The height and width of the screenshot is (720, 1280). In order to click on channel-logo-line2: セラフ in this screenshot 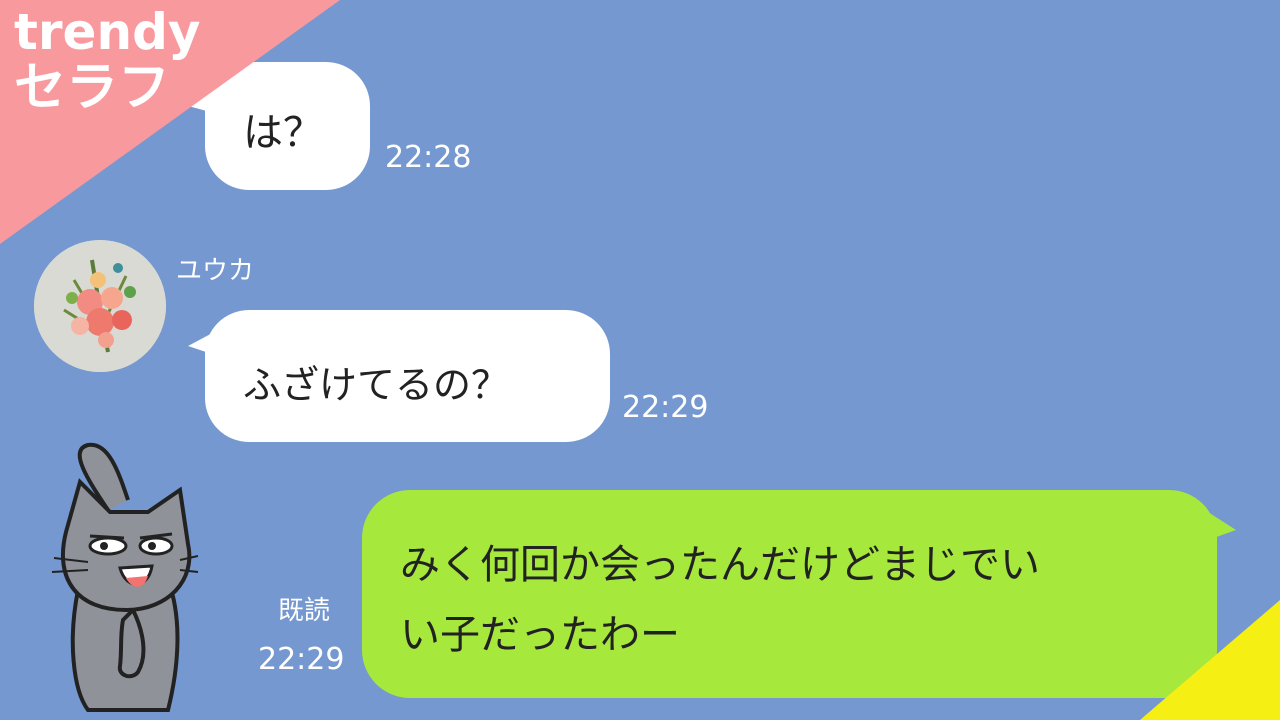, I will do `click(92, 87)`.